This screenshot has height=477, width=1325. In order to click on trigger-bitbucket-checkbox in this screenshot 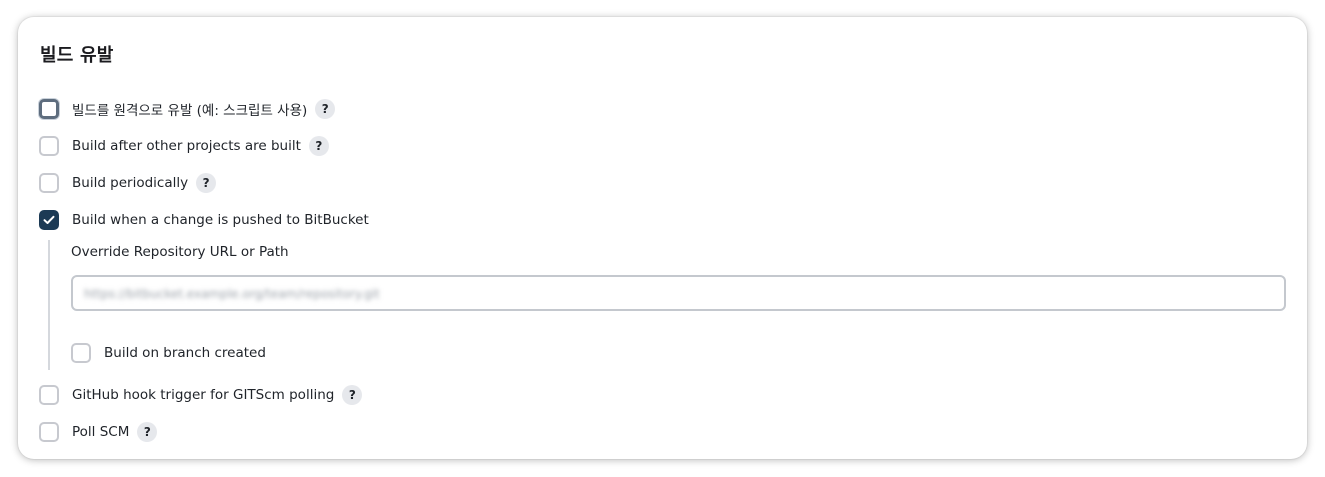, I will do `click(49, 220)`.